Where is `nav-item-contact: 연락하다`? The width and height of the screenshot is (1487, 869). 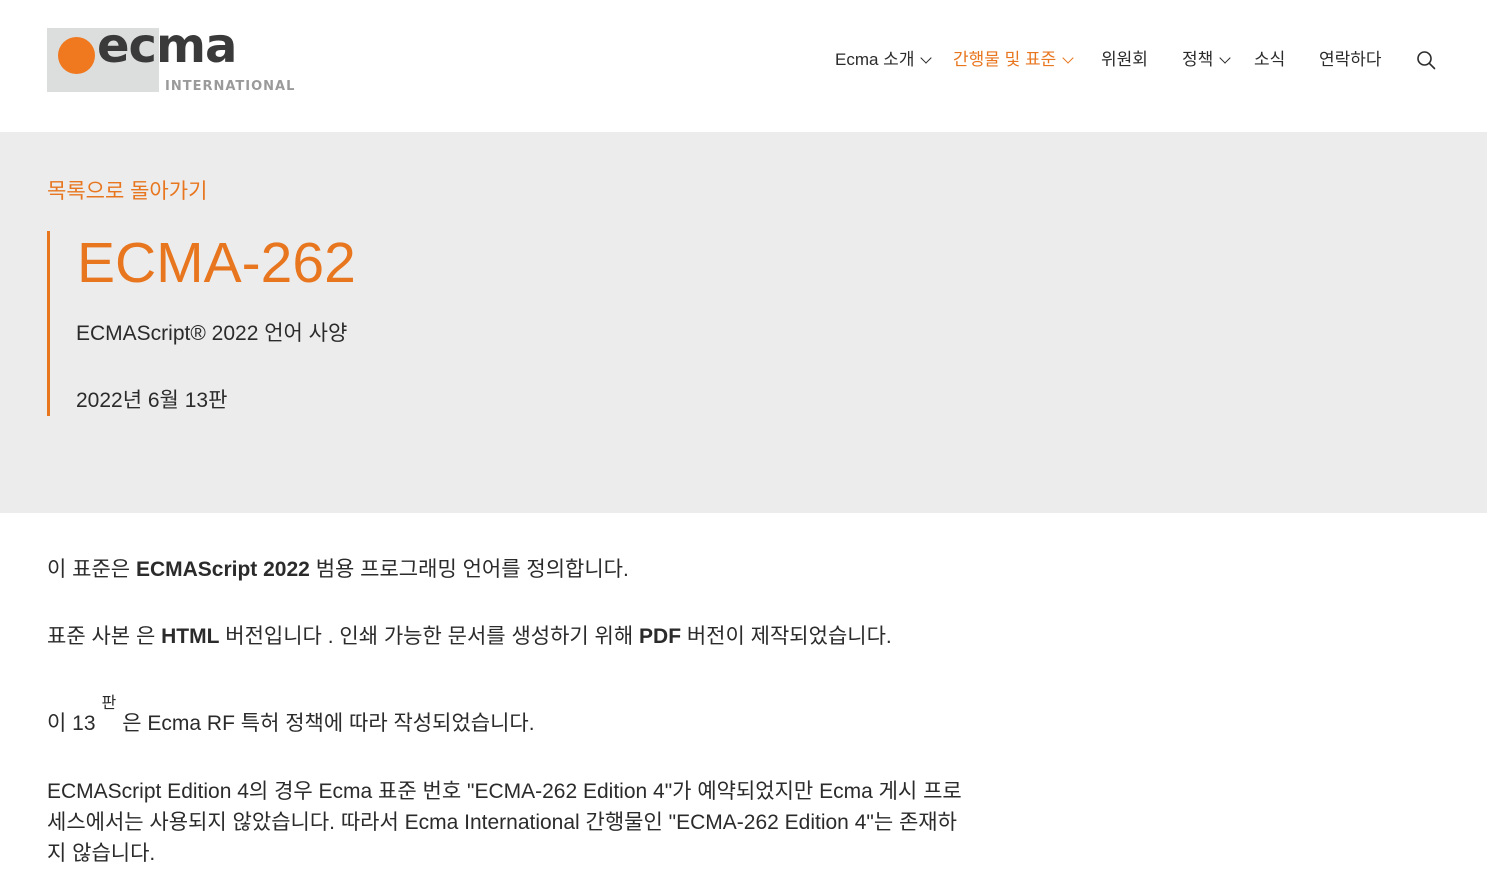 nav-item-contact: 연락하다 is located at coordinates (1350, 60).